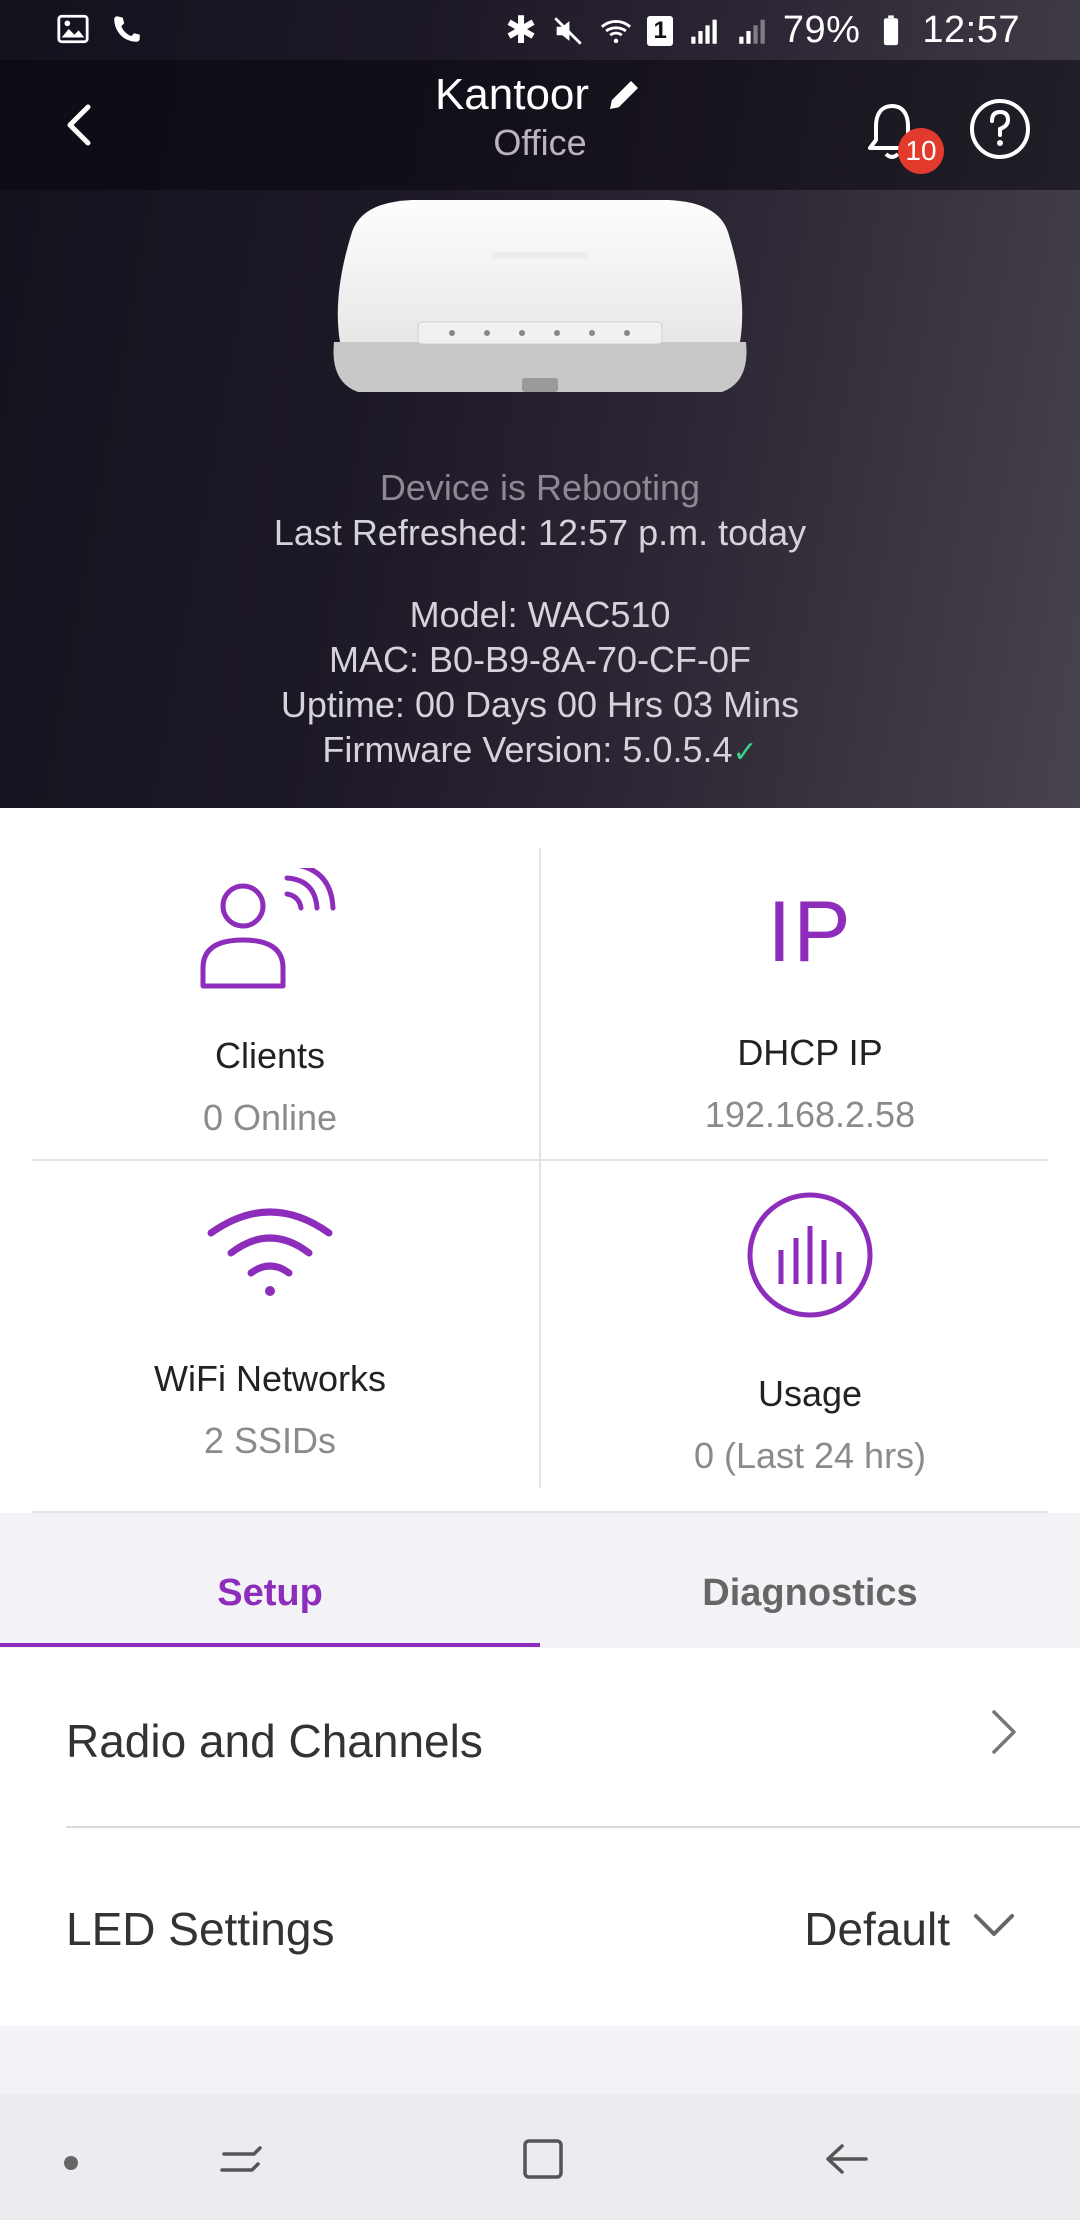 This screenshot has height=2220, width=1080. I want to click on chevron-right-icon, so click(1004, 1732).